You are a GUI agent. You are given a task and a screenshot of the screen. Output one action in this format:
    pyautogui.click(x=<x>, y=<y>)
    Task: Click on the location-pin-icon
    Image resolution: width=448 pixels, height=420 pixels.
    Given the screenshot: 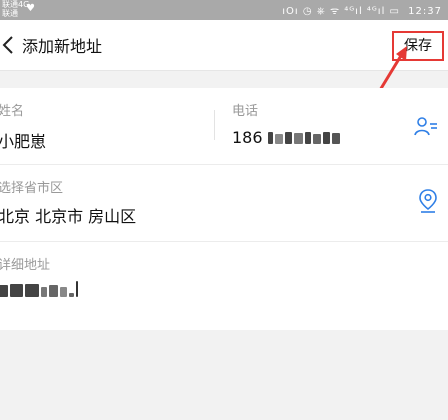 What is the action you would take?
    pyautogui.click(x=428, y=201)
    